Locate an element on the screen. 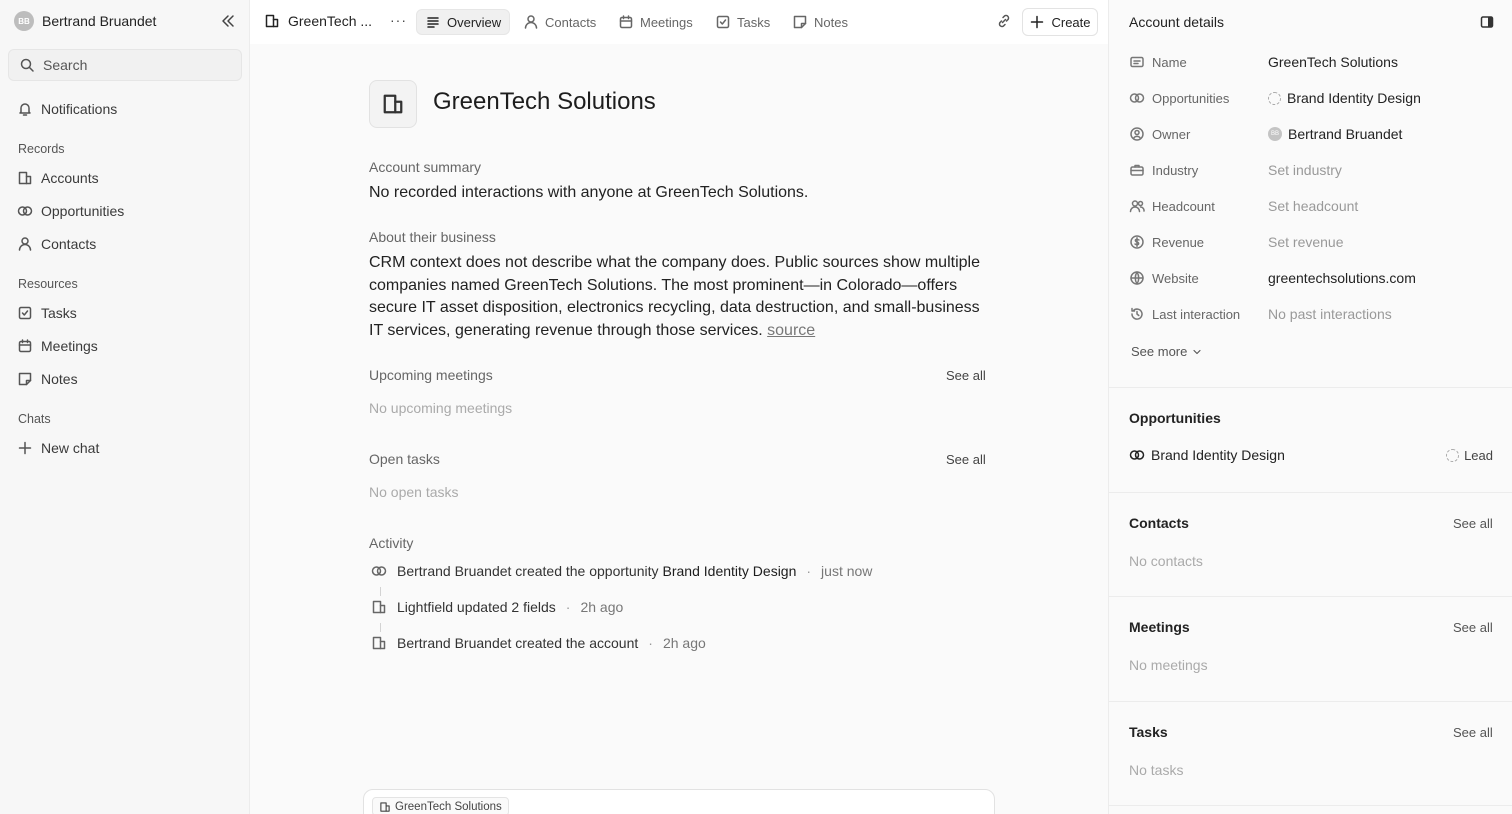  checkbox-icon is located at coordinates (723, 22).